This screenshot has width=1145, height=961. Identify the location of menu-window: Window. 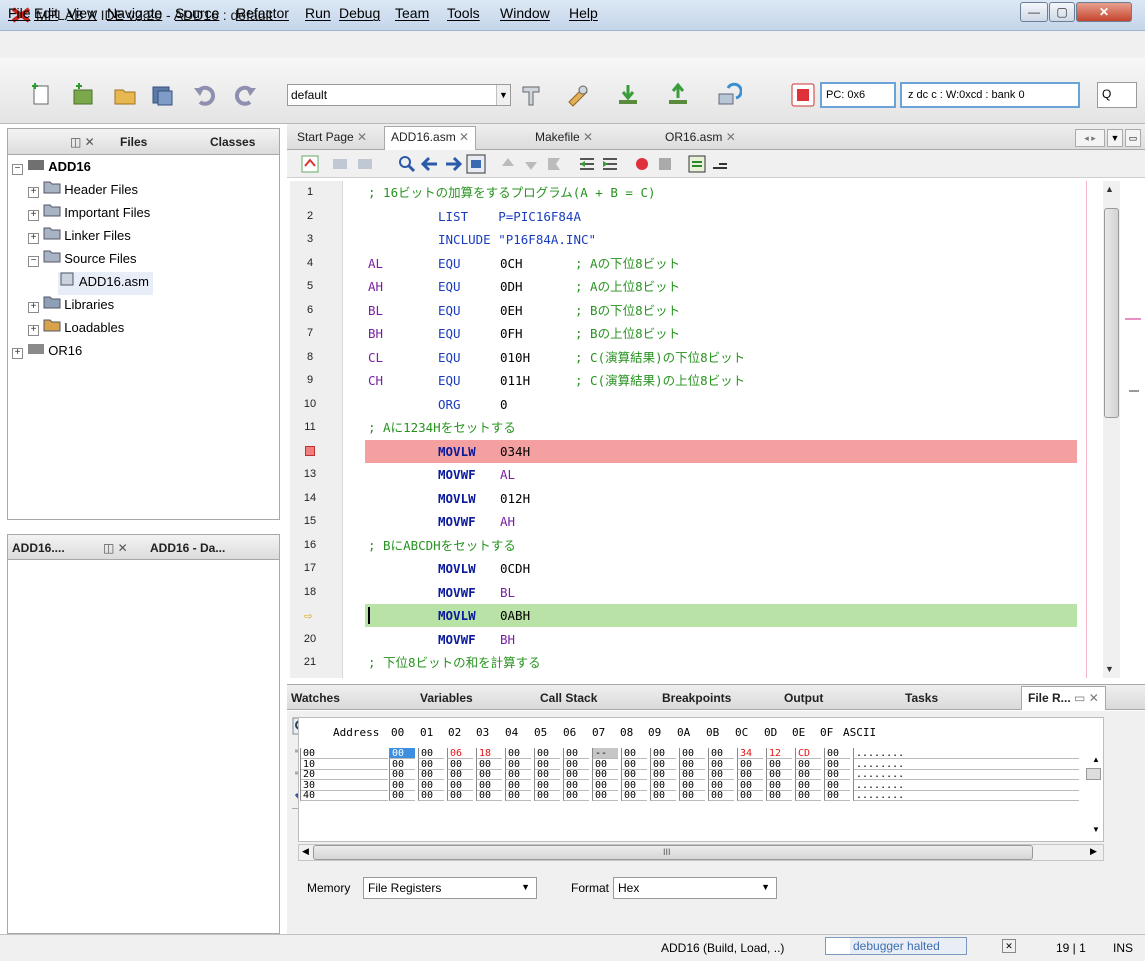
(525, 13).